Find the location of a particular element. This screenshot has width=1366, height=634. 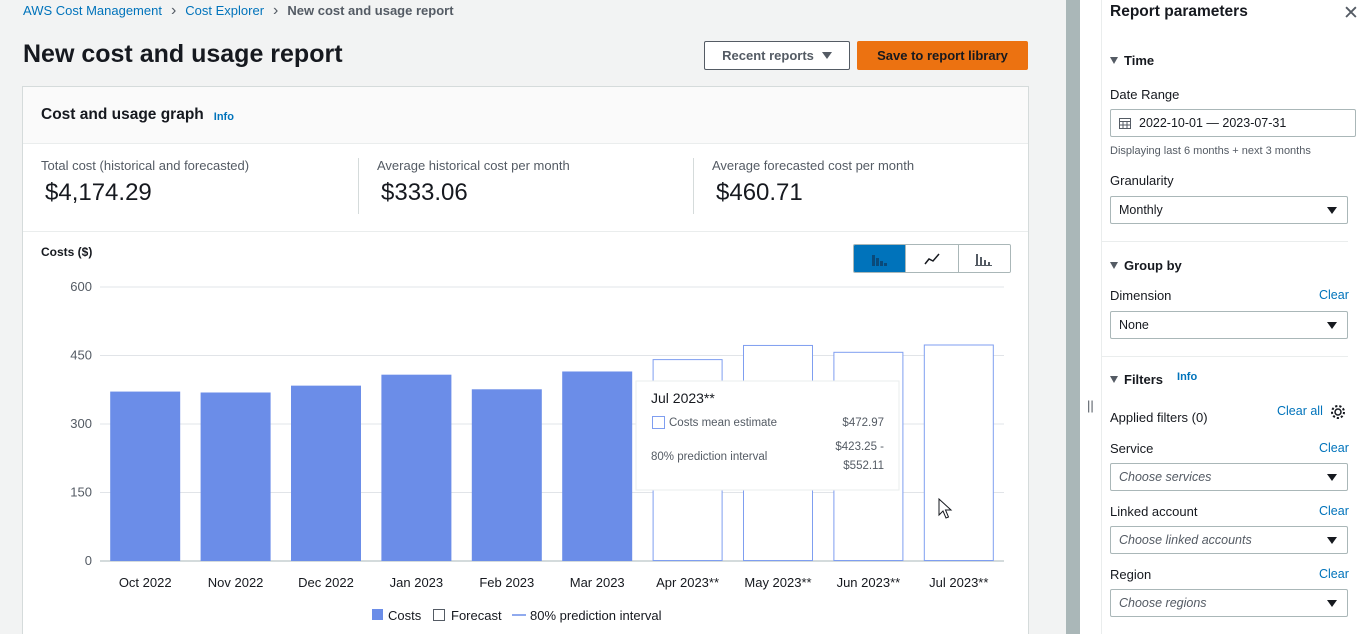

tooltip-title: Jul 2023** is located at coordinates (683, 398).